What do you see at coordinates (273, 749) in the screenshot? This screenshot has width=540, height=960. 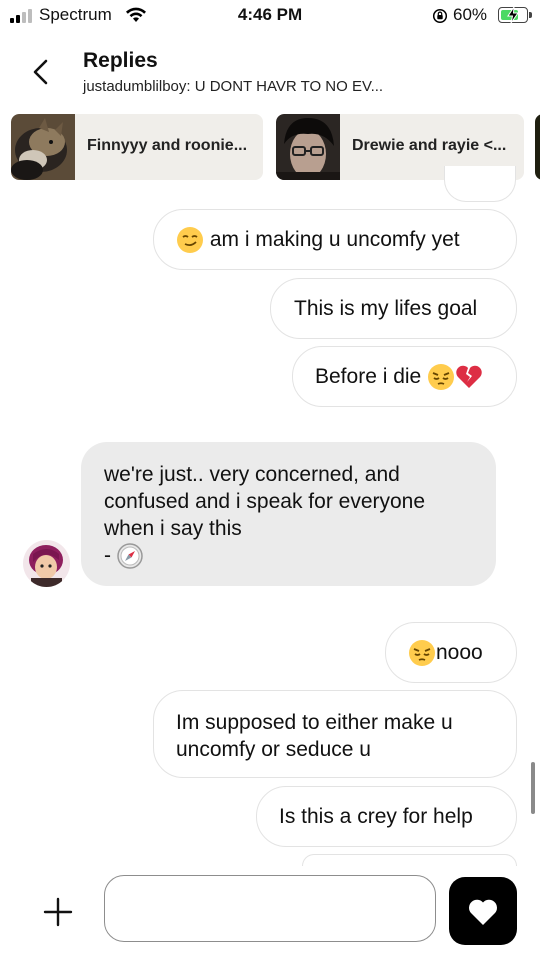 I see `message-text-line: uncomfy or seduce u` at bounding box center [273, 749].